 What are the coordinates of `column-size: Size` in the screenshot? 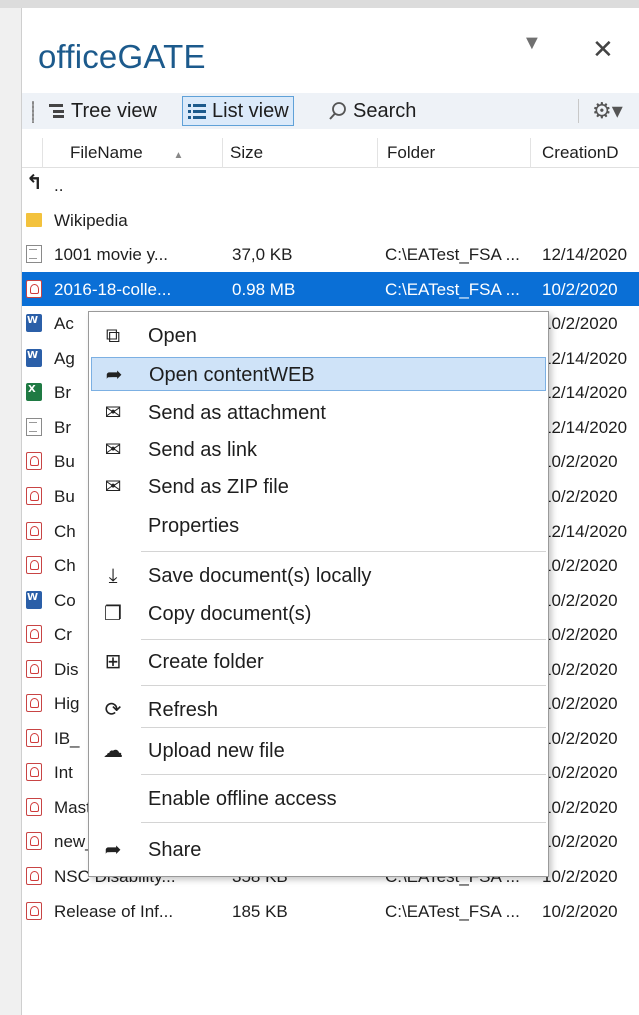 It's located at (246, 153).